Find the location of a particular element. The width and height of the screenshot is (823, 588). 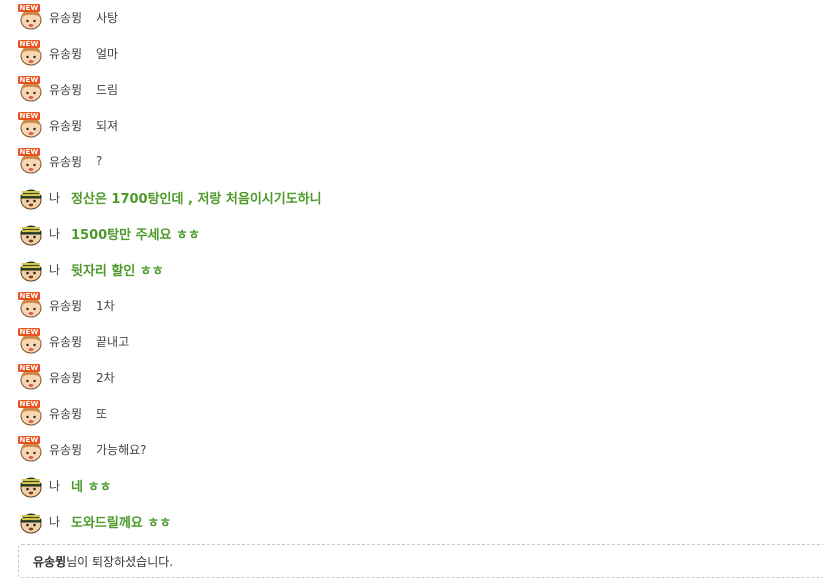

message-row-self: 나 도와드릴께요 ㅎㅎ is located at coordinates (94, 521).